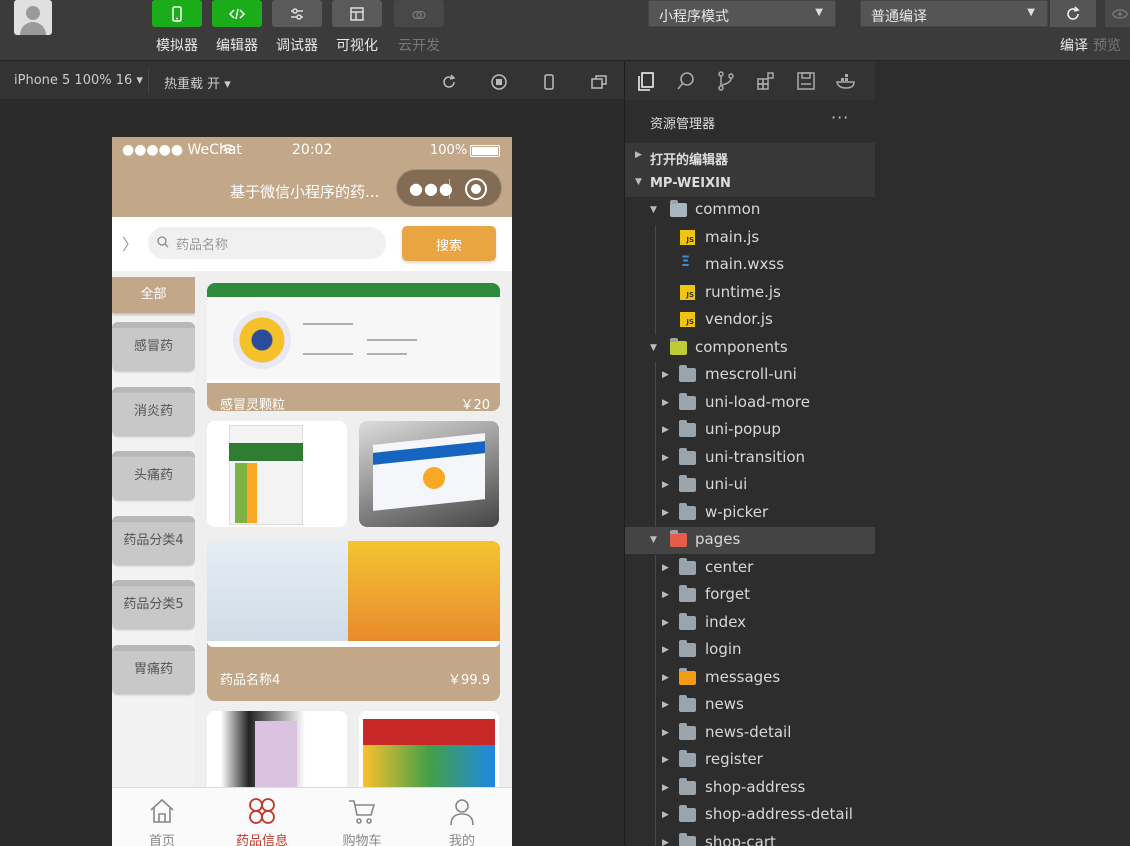  I want to click on debugger-toggle-button, so click(297, 13).